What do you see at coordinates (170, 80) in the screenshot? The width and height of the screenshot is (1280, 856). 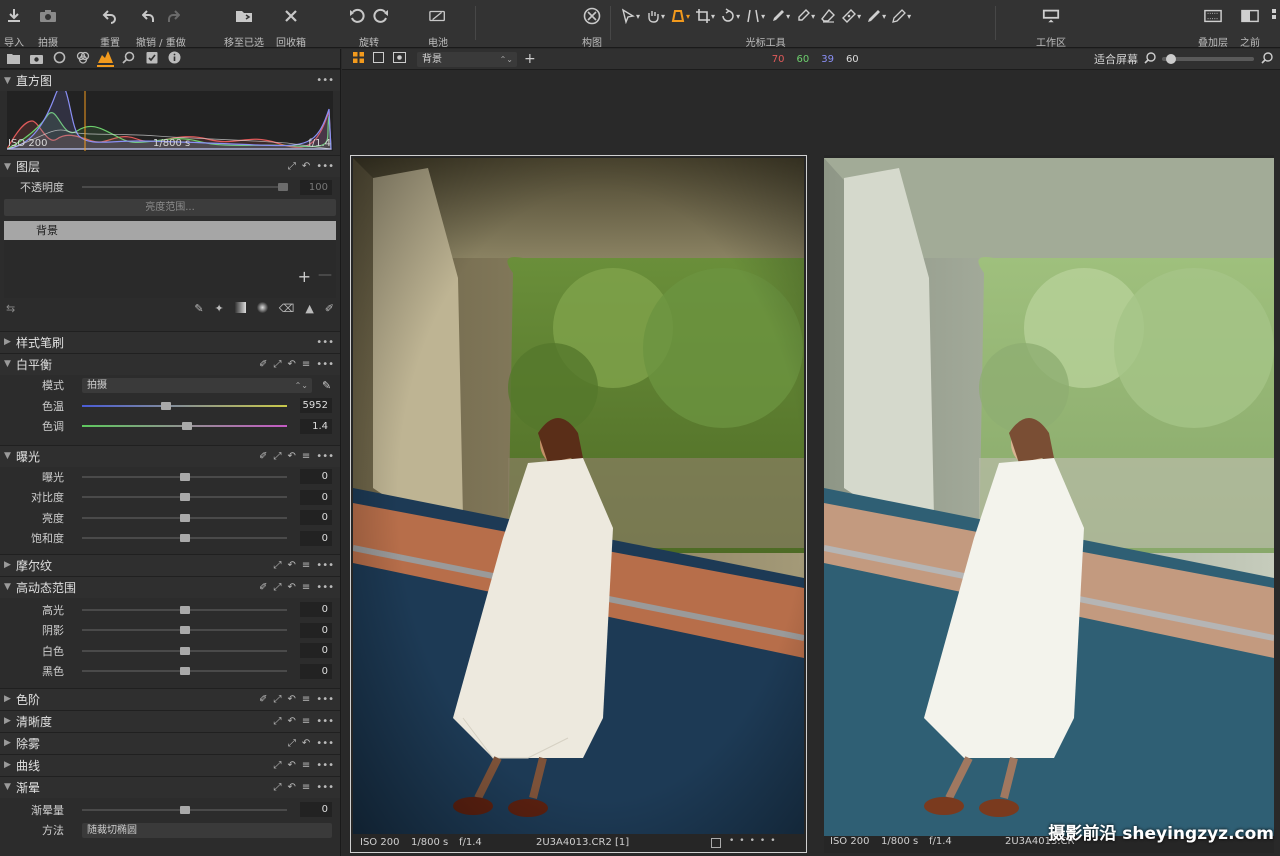 I see `histogram-header: ▼ 直方图 •••` at bounding box center [170, 80].